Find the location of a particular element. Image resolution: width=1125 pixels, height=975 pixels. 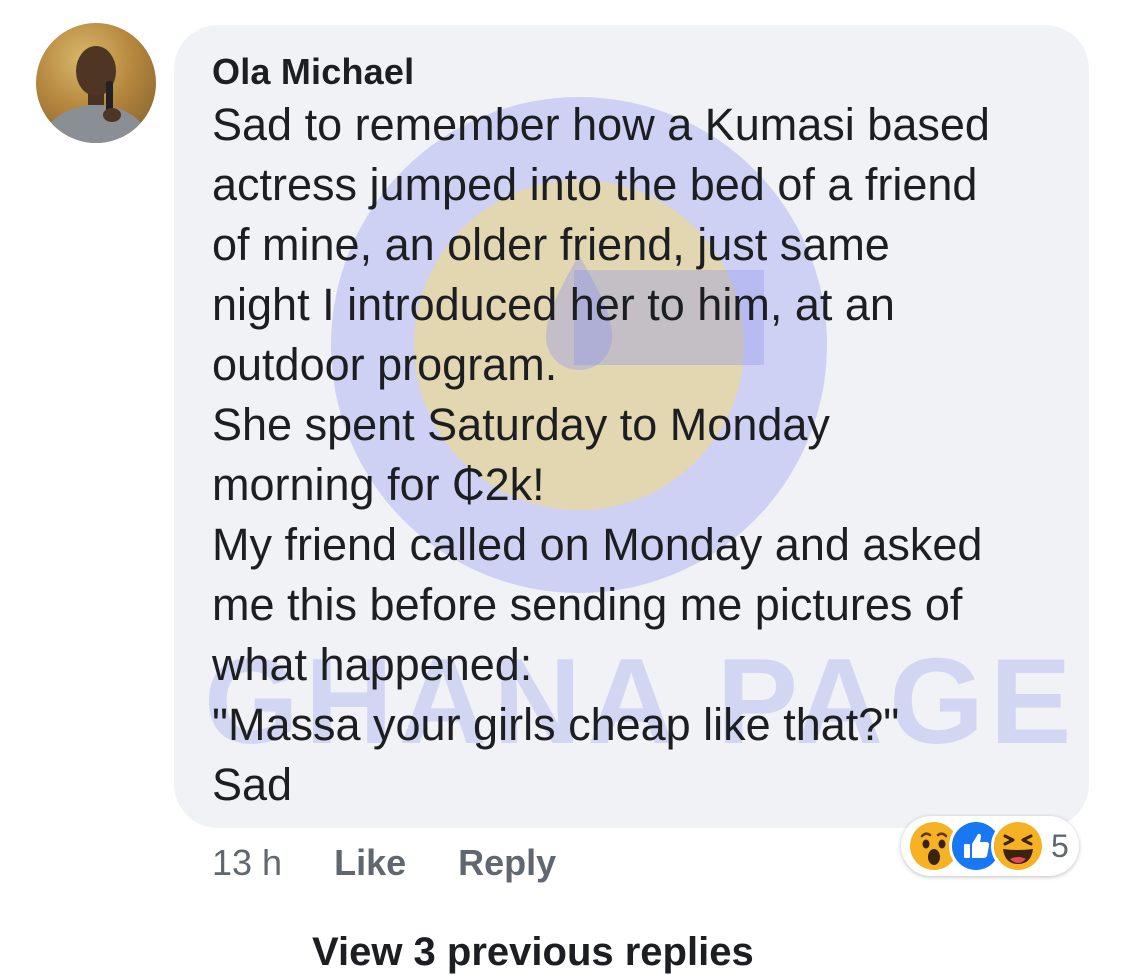

haha-icon is located at coordinates (1018, 846).